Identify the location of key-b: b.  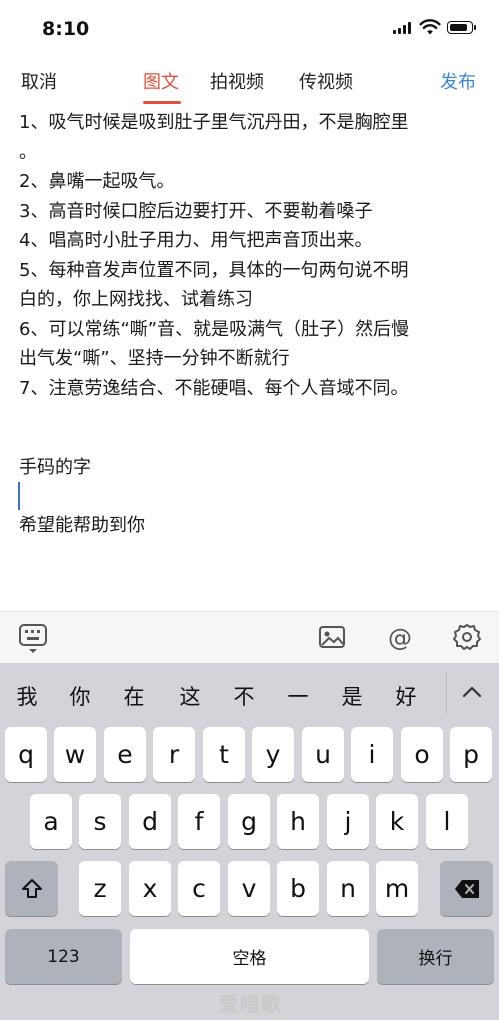
(298, 888).